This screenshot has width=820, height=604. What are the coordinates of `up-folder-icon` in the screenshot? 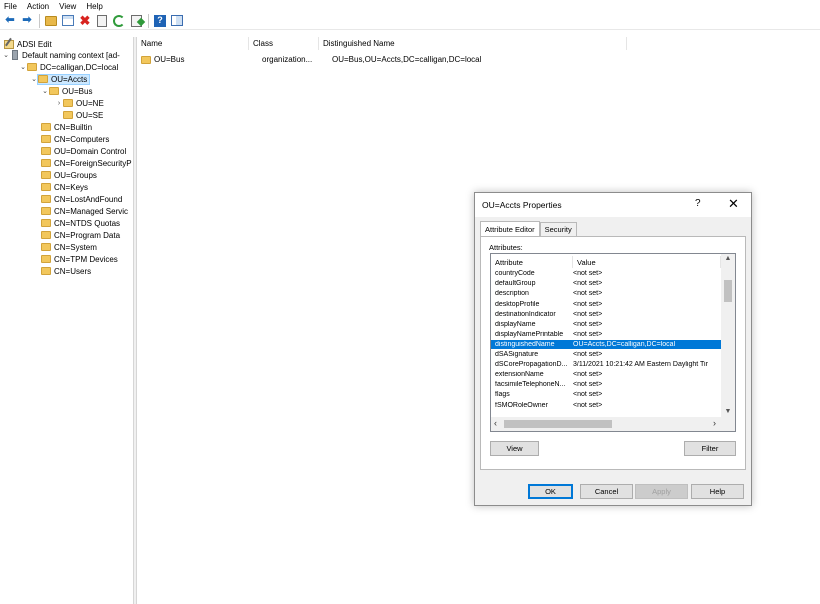 It's located at (51, 21).